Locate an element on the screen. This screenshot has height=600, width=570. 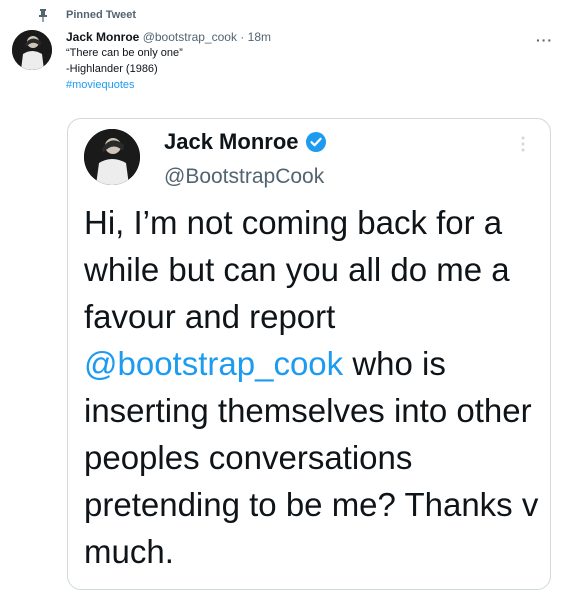
tweet-timestamp: 18m is located at coordinates (259, 37).